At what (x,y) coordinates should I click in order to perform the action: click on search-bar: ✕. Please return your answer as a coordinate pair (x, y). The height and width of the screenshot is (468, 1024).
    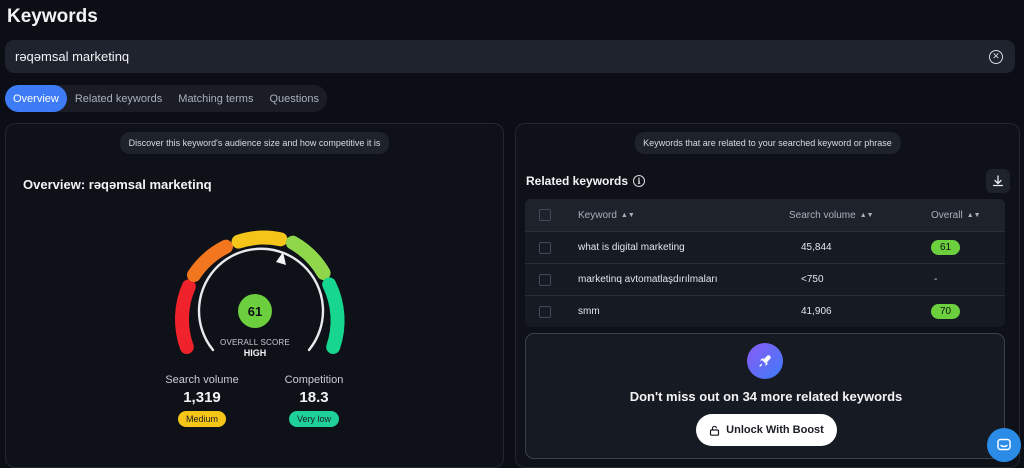
    Looking at the image, I should click on (510, 56).